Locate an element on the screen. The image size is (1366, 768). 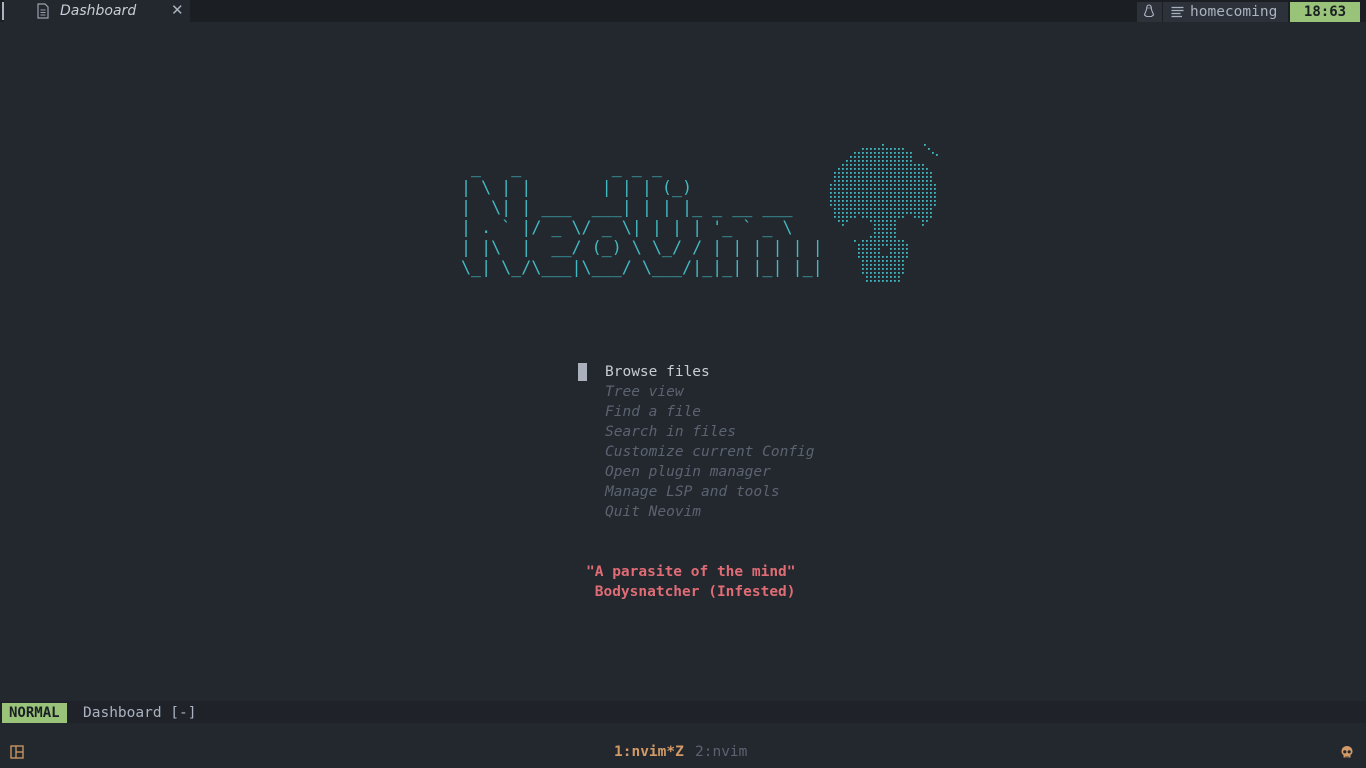
tab-dashboard: Dashboard ✕ is located at coordinates (97, 11).